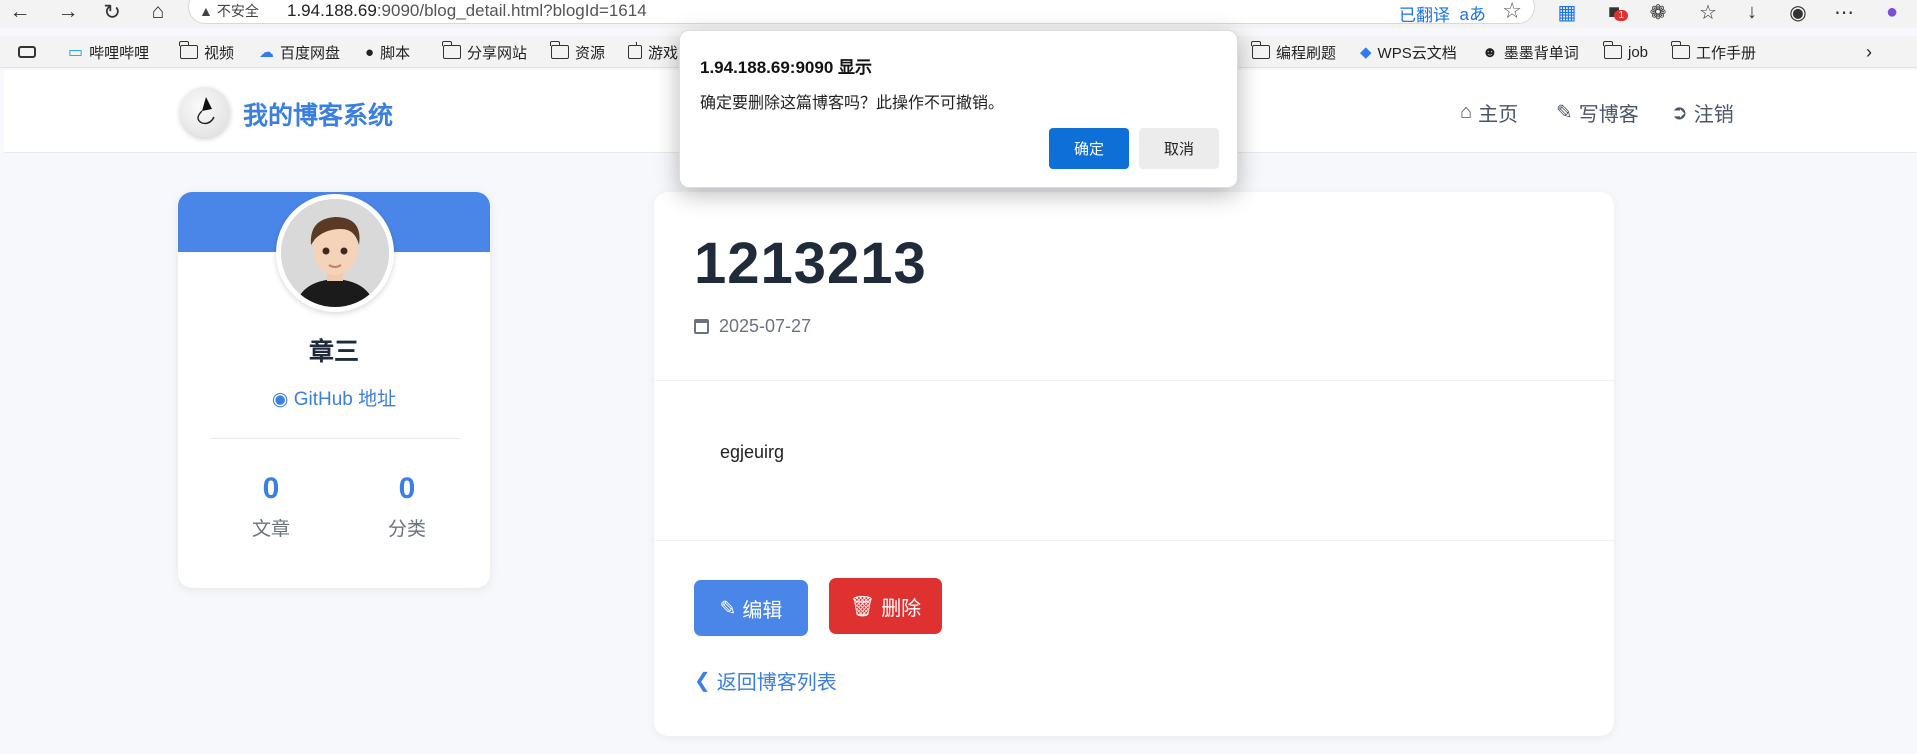  Describe the element at coordinates (318, 114) in the screenshot. I see `site-title: 我的博客系统` at that location.